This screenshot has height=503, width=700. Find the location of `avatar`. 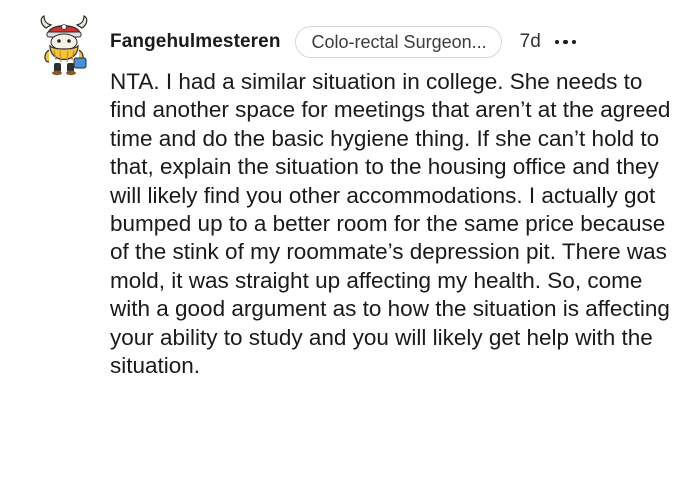

avatar is located at coordinates (64, 45).